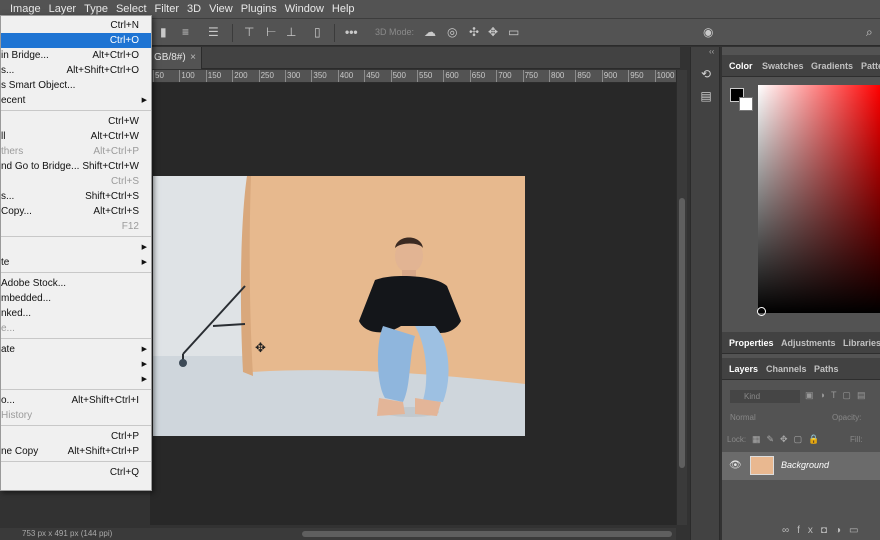 The height and width of the screenshot is (540, 880). Describe the element at coordinates (343, 9) in the screenshot. I see `menu-help: Help` at that location.